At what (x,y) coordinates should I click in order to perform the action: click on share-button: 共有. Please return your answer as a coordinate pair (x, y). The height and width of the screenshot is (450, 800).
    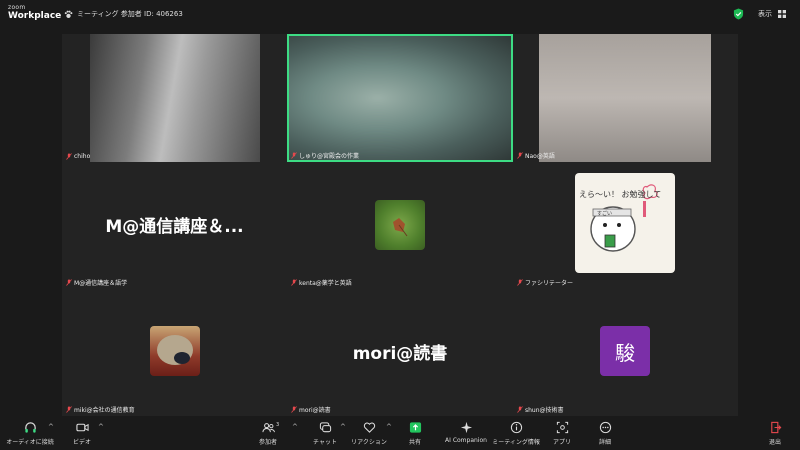
    Looking at the image, I should click on (415, 433).